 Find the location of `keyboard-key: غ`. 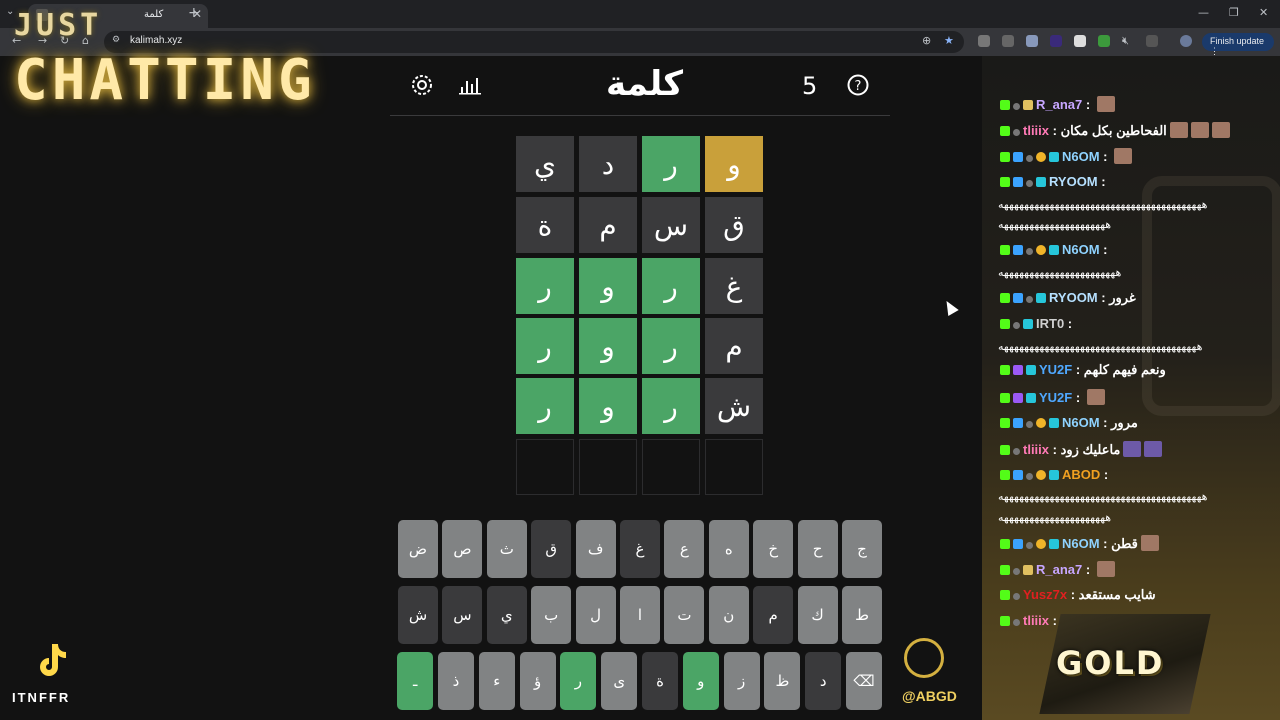

keyboard-key: غ is located at coordinates (640, 549).